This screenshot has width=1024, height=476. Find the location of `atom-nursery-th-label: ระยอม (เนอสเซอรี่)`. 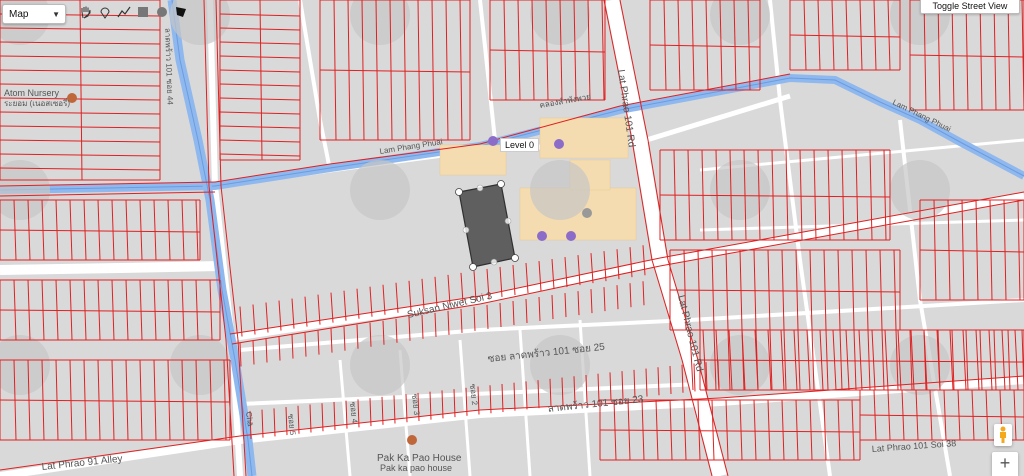

atom-nursery-th-label: ระยอม (เนอสเซอรี่) is located at coordinates (37, 102).